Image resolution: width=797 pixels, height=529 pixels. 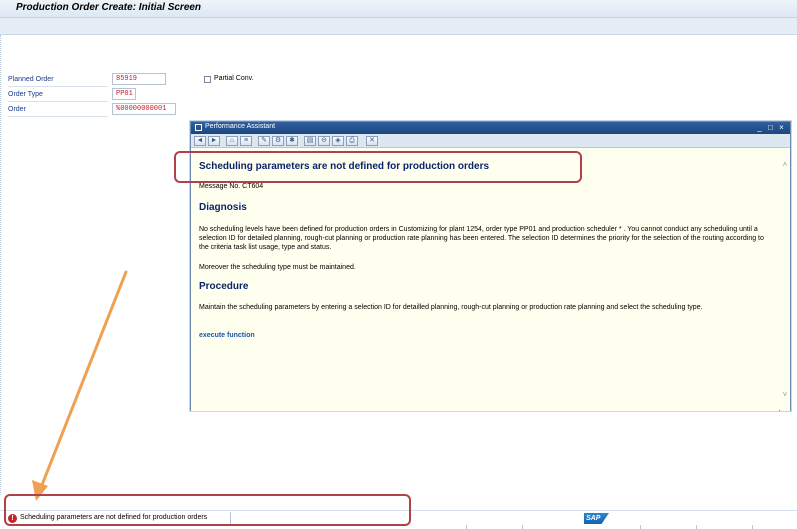 What do you see at coordinates (124, 94) in the screenshot?
I see `order-type-input: PP01` at bounding box center [124, 94].